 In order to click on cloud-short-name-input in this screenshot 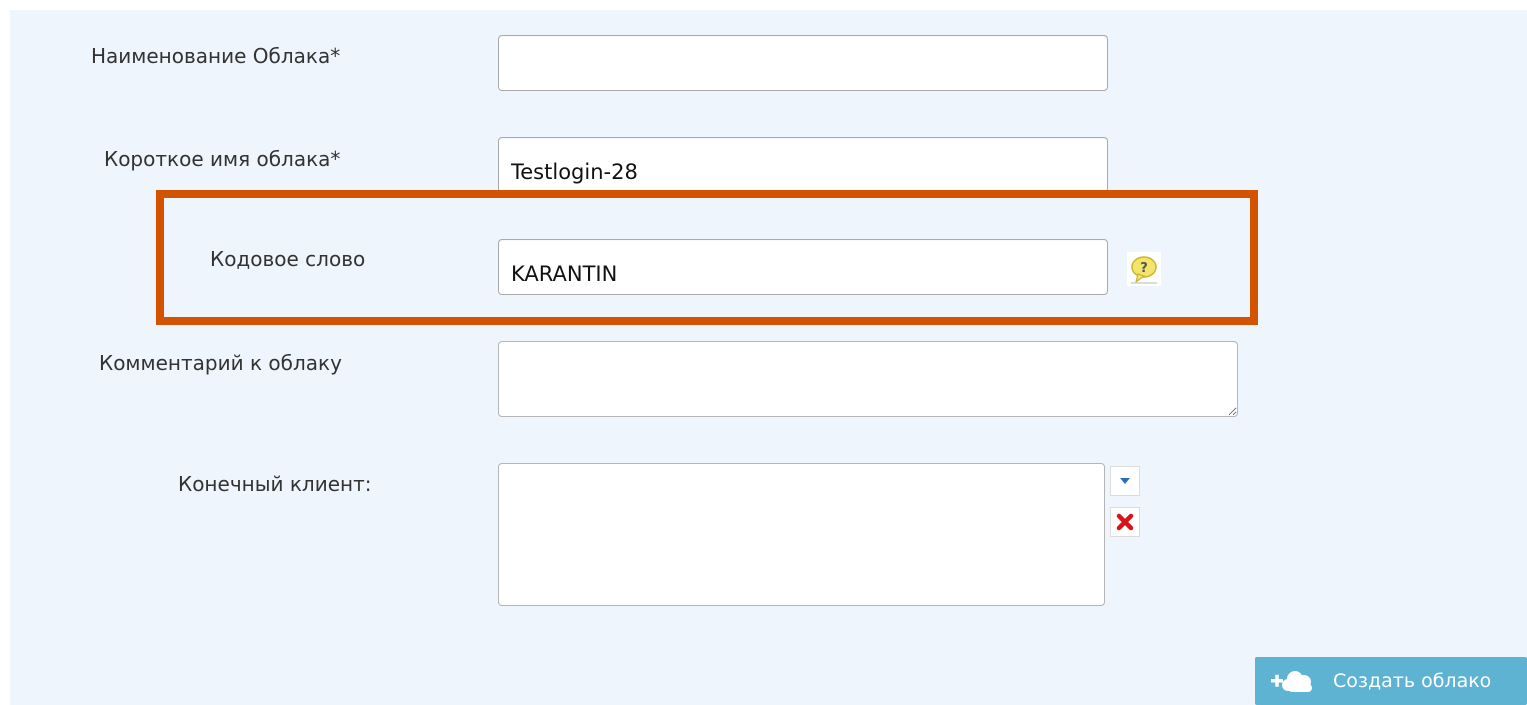, I will do `click(803, 165)`.